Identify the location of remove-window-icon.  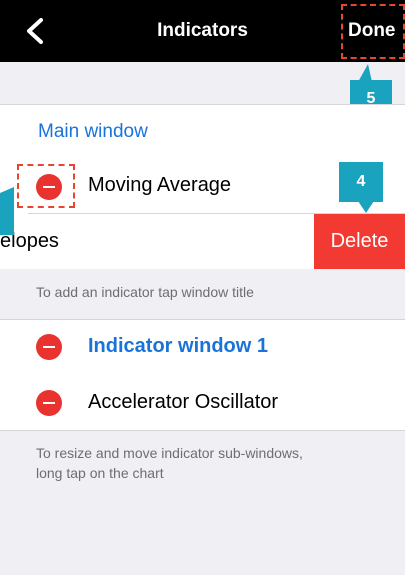
(49, 347).